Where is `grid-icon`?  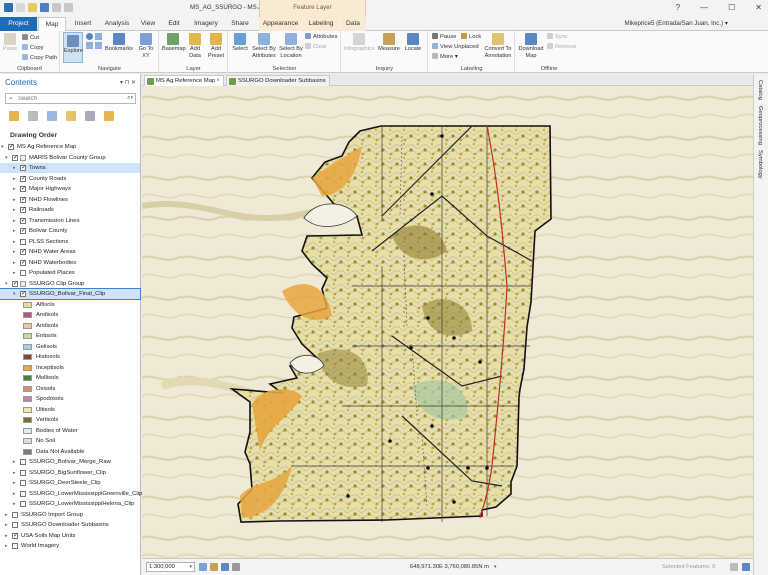
grid-icon is located at coordinates (203, 567).